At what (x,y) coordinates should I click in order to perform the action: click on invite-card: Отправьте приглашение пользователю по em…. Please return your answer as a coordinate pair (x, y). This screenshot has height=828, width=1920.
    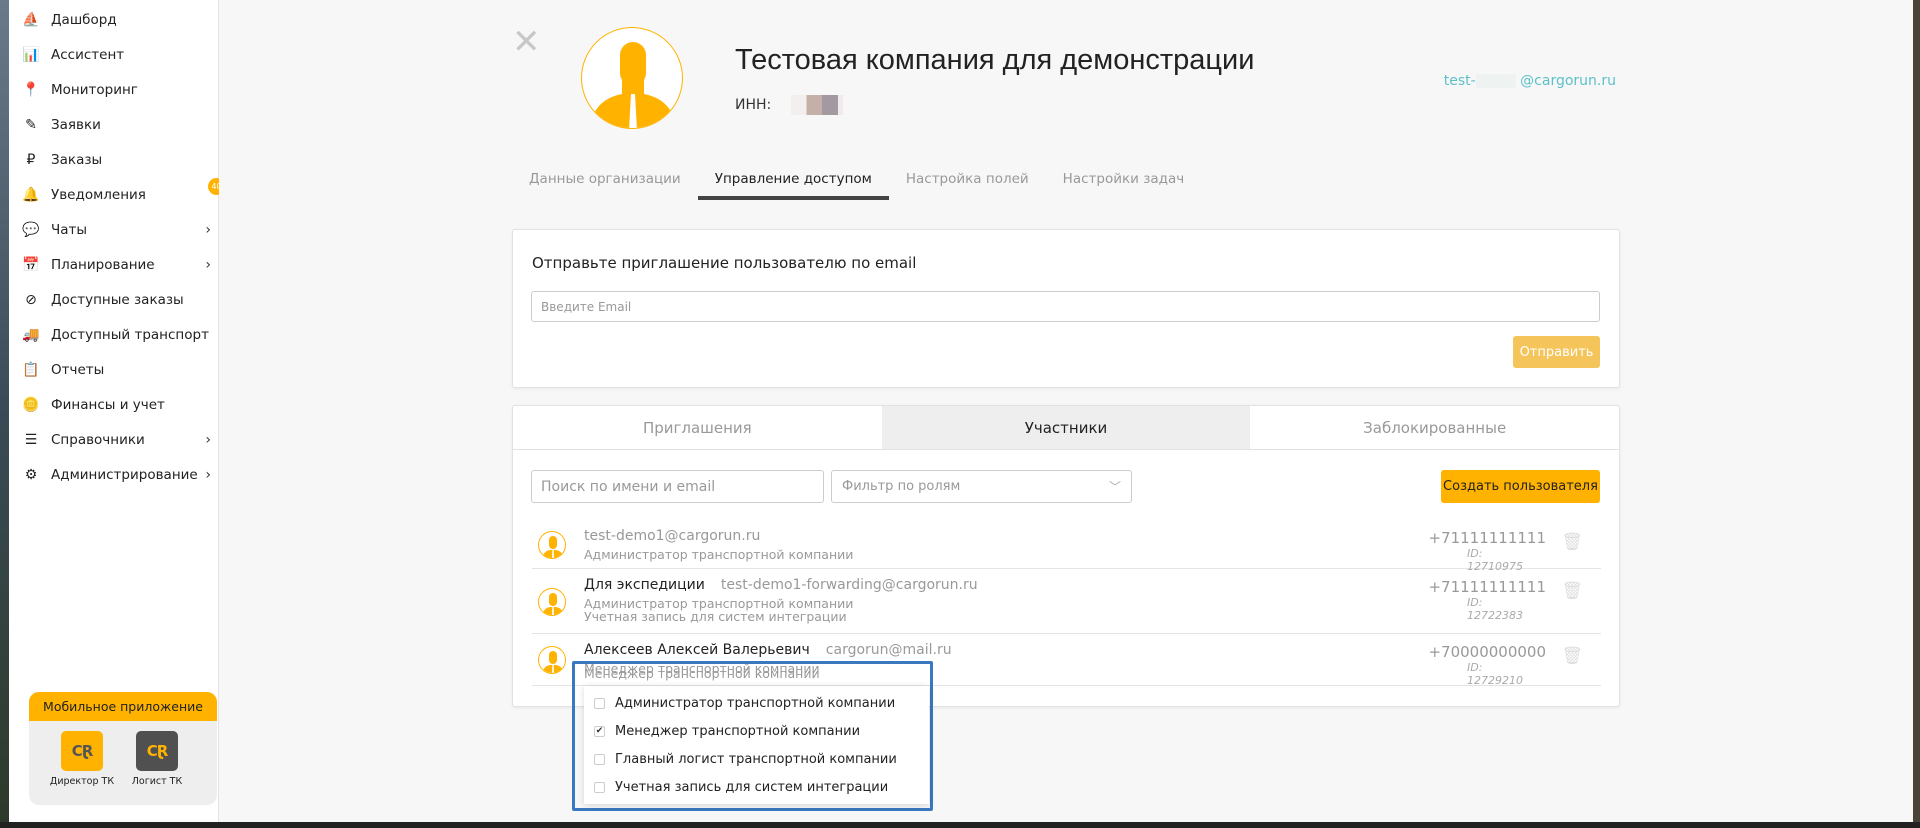
    Looking at the image, I should click on (1066, 308).